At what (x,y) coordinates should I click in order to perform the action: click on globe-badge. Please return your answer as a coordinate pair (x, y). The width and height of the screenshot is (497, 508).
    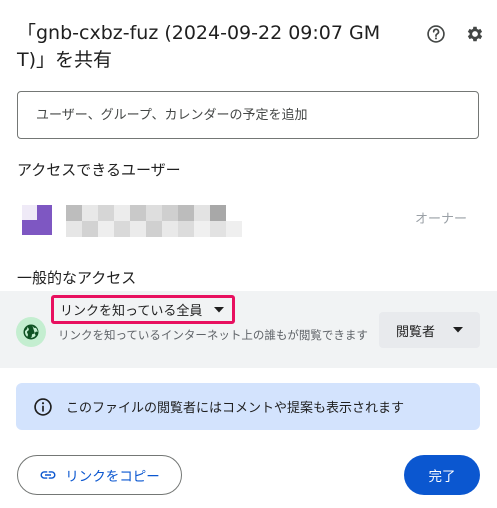
    Looking at the image, I should click on (31, 332).